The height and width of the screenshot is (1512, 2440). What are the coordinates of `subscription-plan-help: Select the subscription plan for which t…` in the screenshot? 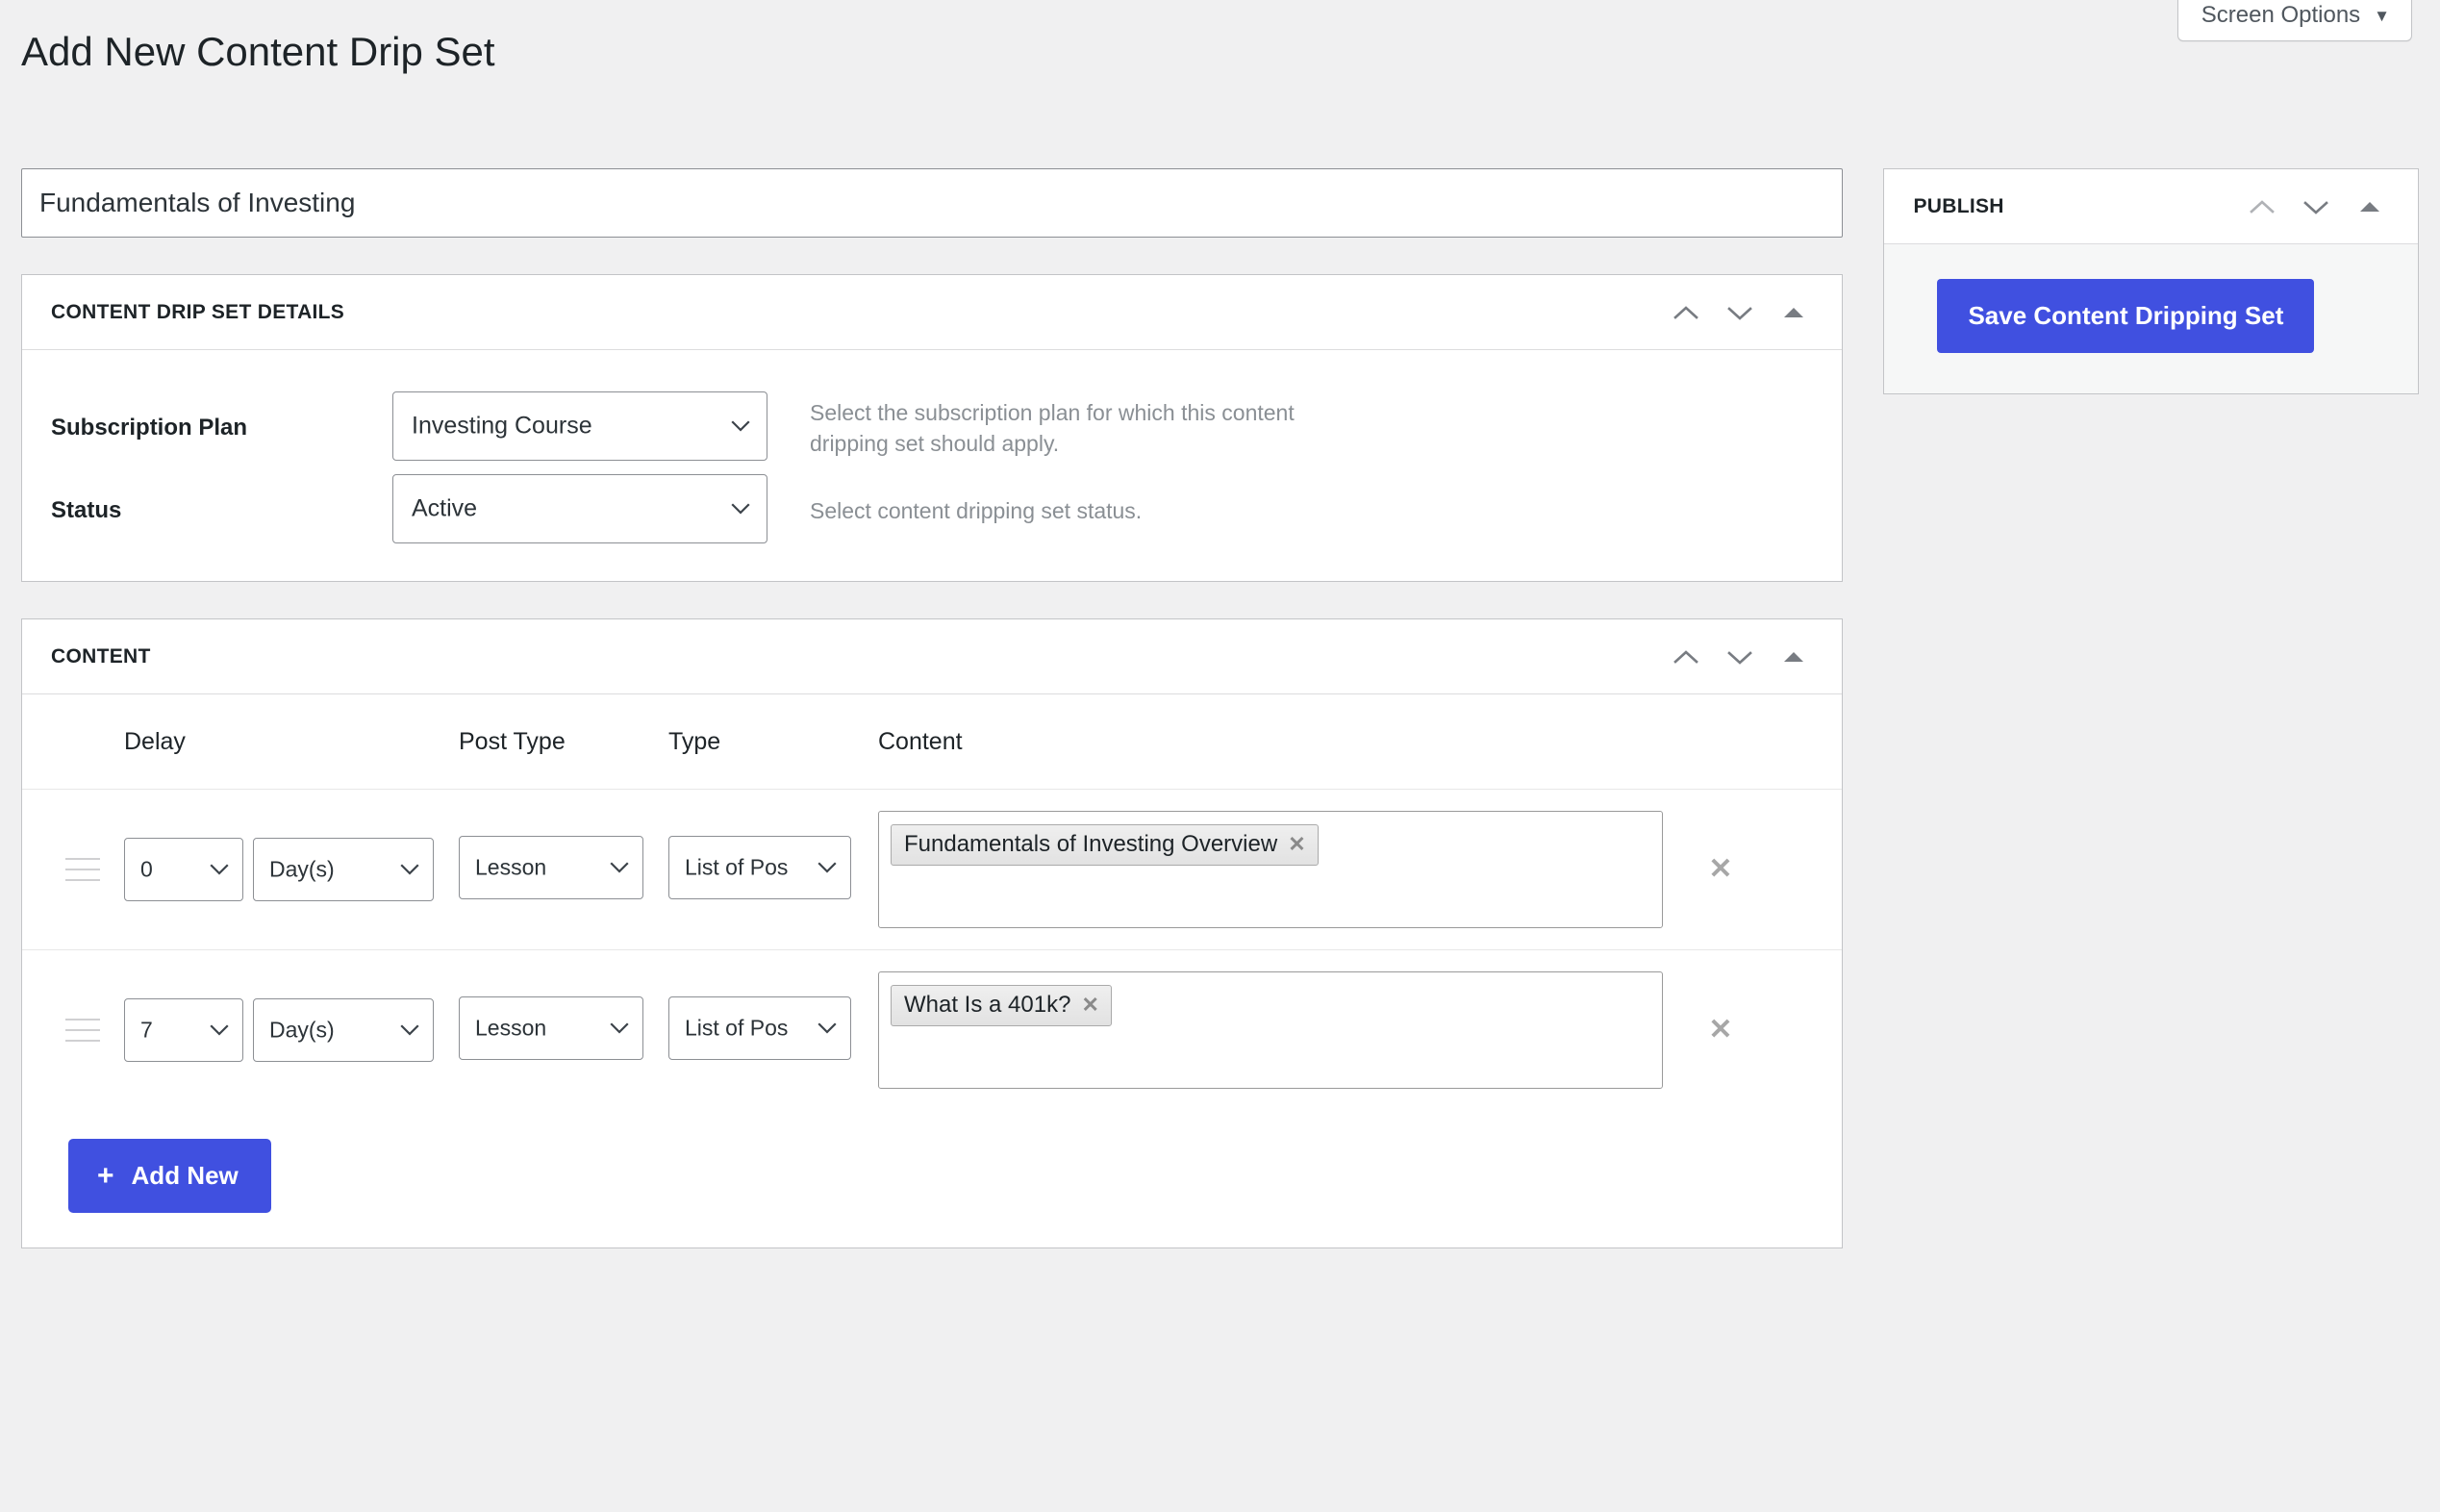 It's located at (1052, 428).